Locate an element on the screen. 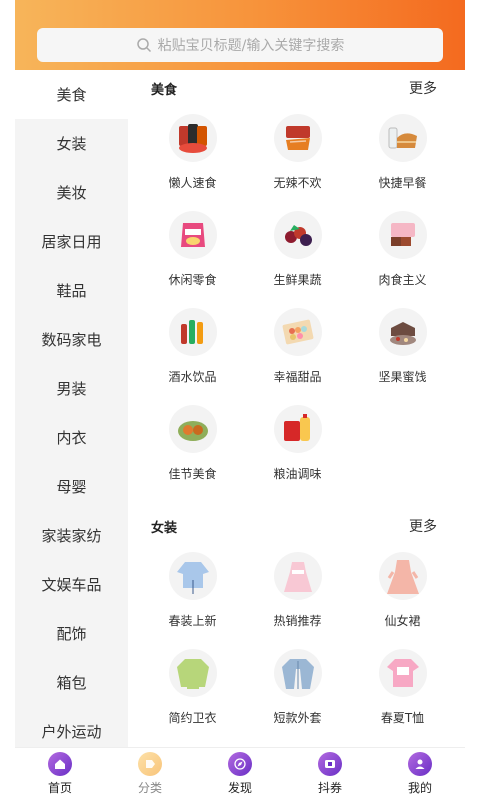 Image resolution: width=480 pixels, height=800 pixels. subcategory-label: 热销推荐 is located at coordinates (297, 621).